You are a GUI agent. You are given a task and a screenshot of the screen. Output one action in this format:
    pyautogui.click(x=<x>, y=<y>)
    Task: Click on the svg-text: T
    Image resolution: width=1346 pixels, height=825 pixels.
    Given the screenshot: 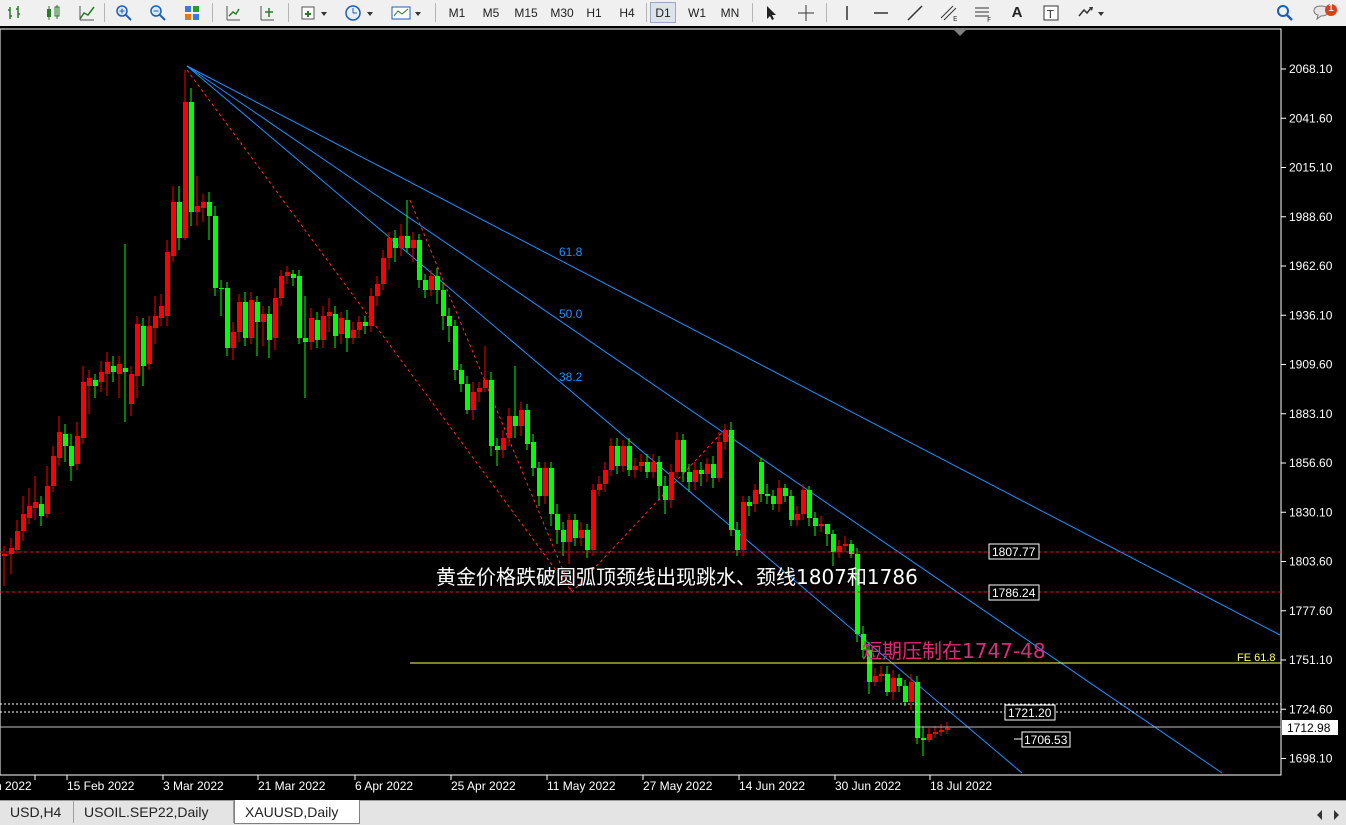 What is the action you would take?
    pyautogui.click(x=1050, y=14)
    